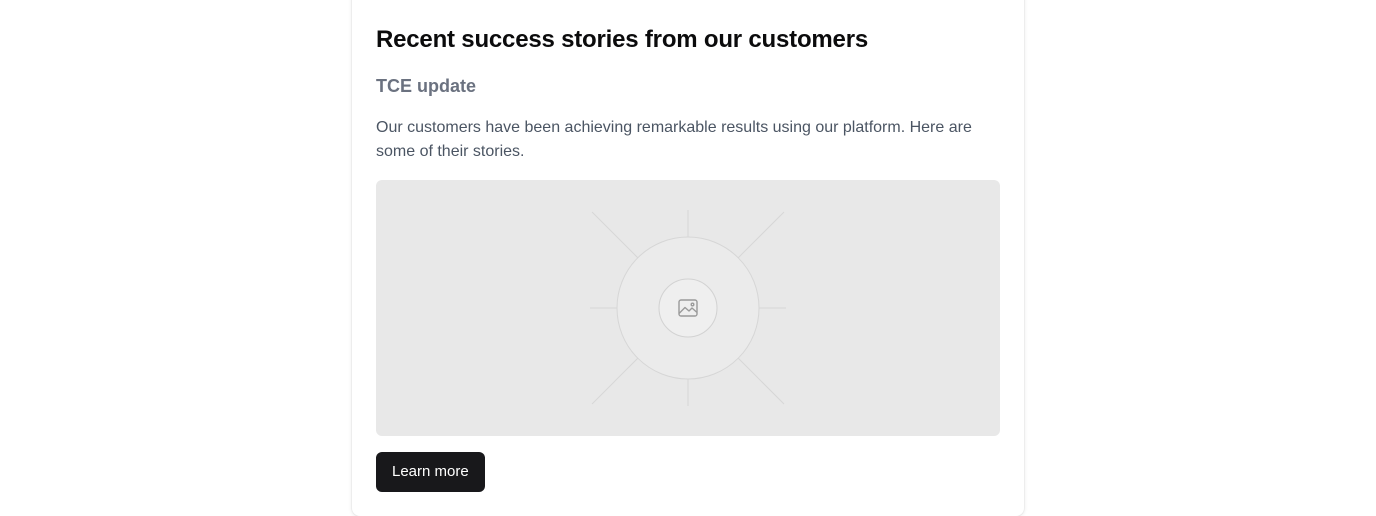 The height and width of the screenshot is (516, 1376). Describe the element at coordinates (430, 472) in the screenshot. I see `learn-more-button: Learn more` at that location.